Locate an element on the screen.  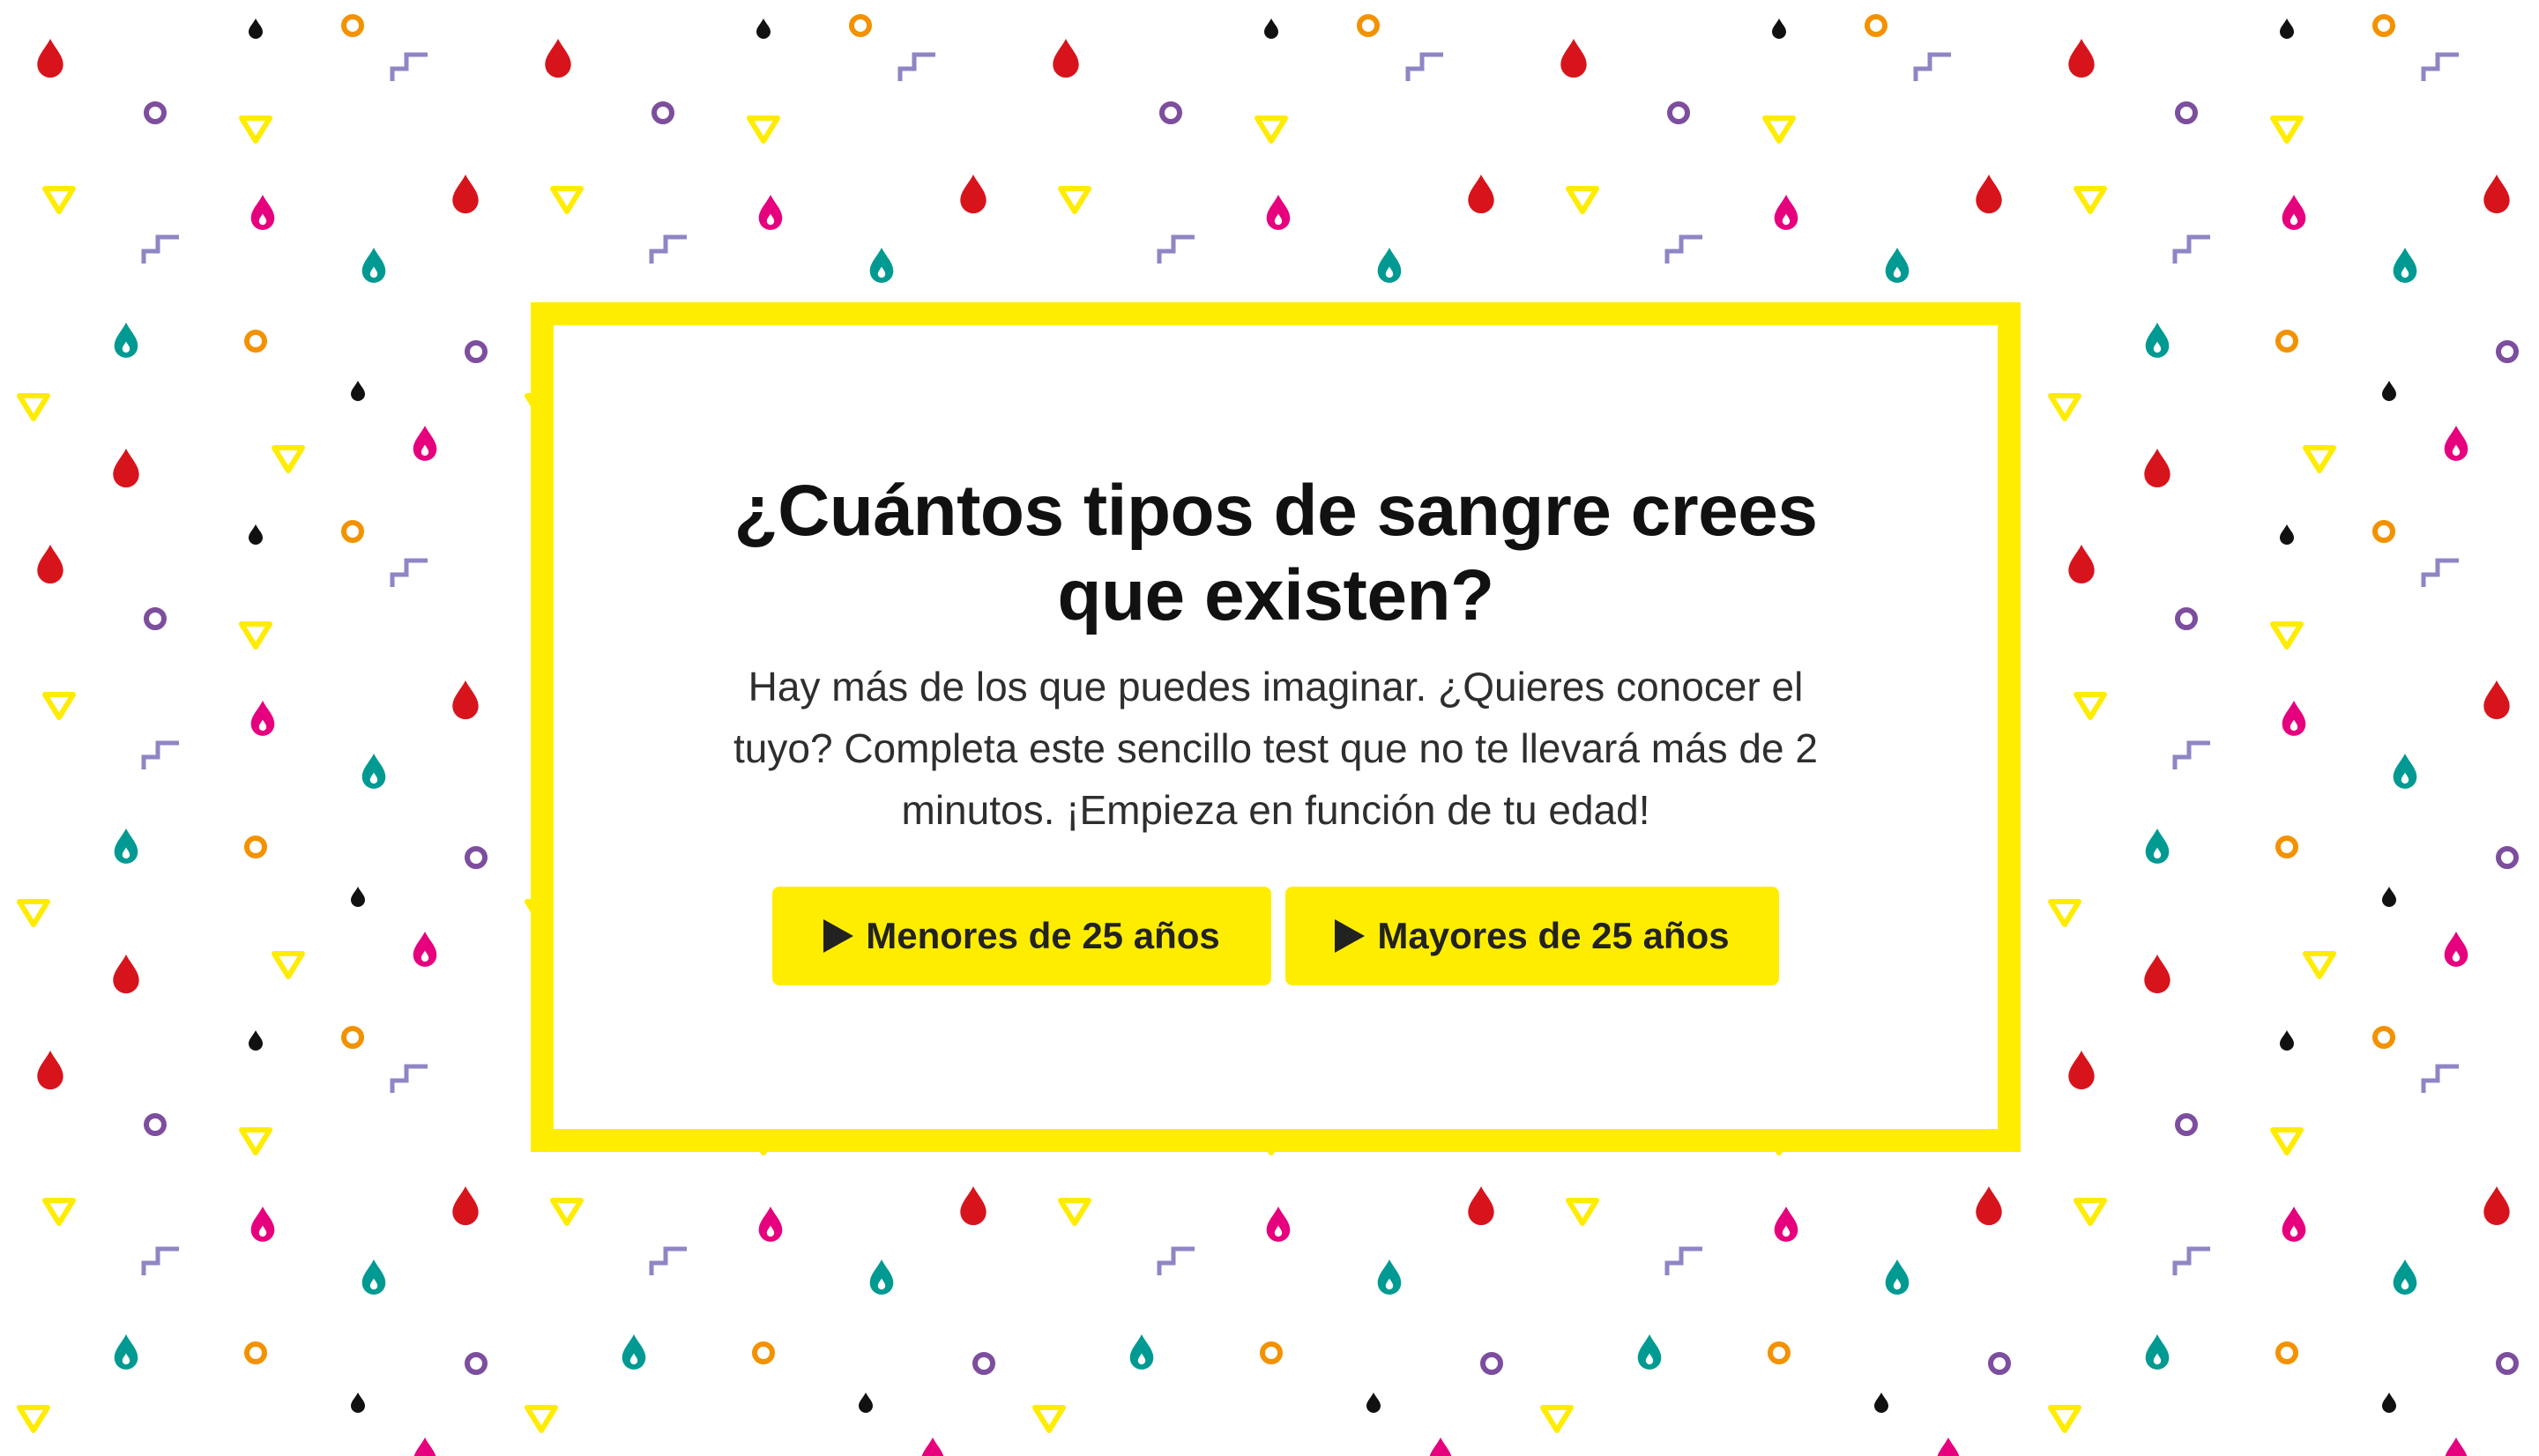
age-buttons: Menores de 25 años Mayores de 25 años is located at coordinates (1275, 936).